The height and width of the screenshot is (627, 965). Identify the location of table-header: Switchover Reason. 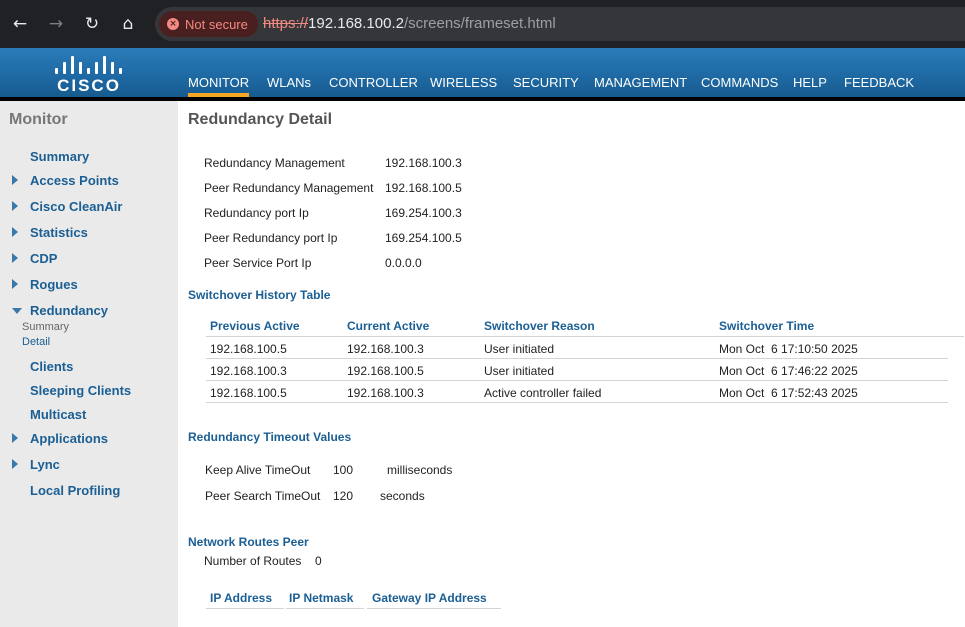
(539, 326).